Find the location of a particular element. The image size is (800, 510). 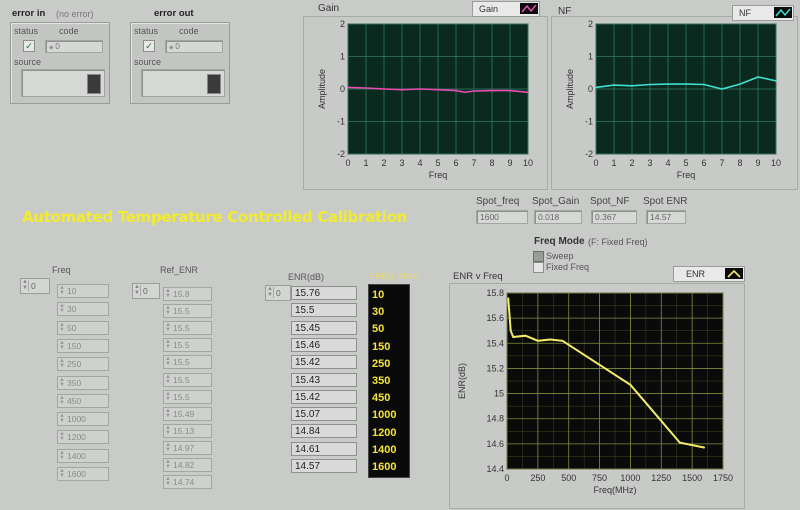

freq-array-index: ▲ ▼ 0 is located at coordinates (35, 286).